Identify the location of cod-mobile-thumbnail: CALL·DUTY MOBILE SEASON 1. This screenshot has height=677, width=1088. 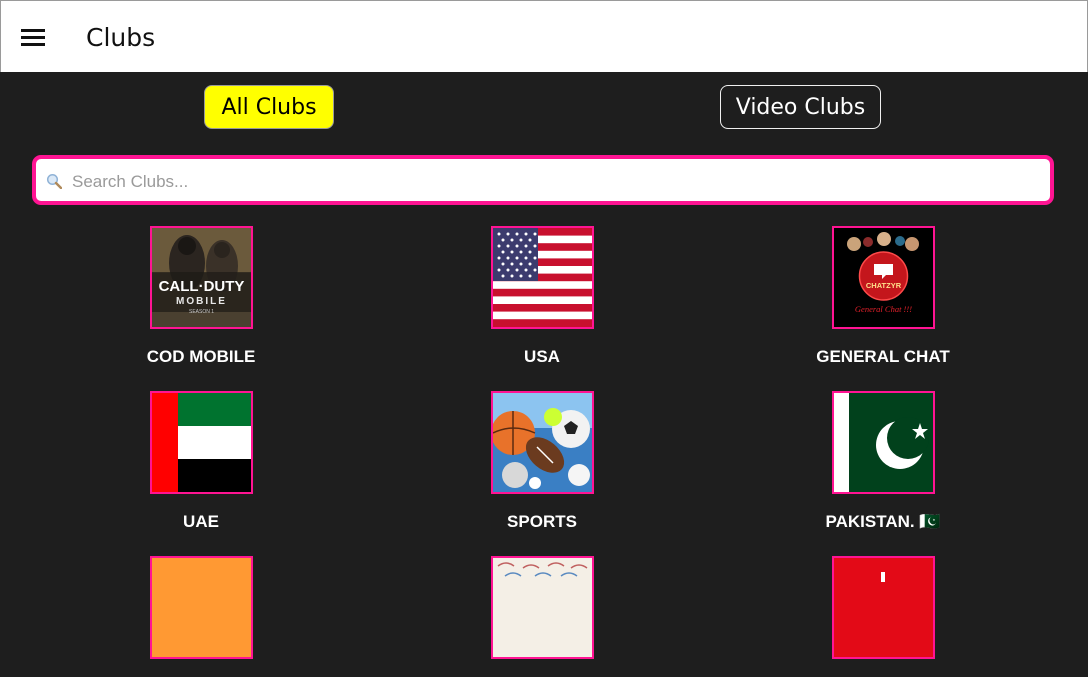
(201, 277).